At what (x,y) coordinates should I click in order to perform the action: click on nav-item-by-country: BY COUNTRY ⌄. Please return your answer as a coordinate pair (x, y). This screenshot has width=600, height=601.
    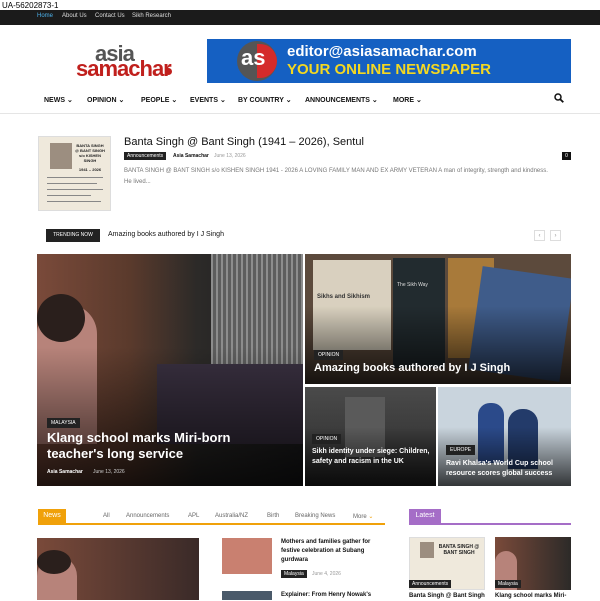
    Looking at the image, I should click on (265, 100).